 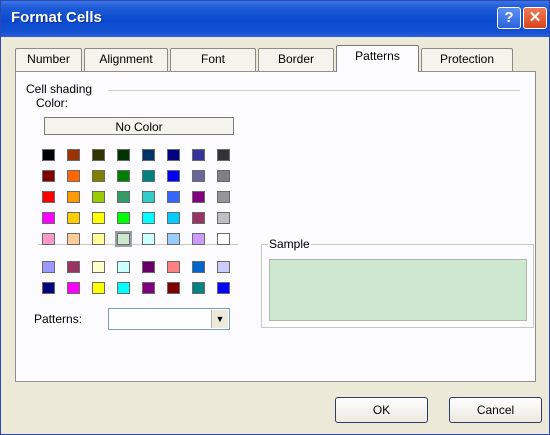 I want to click on tab-font: Font, so click(x=213, y=59).